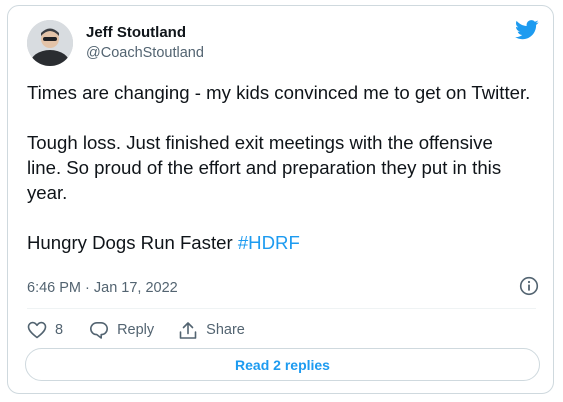 This screenshot has height=402, width=563. I want to click on heart-icon, so click(37, 330).